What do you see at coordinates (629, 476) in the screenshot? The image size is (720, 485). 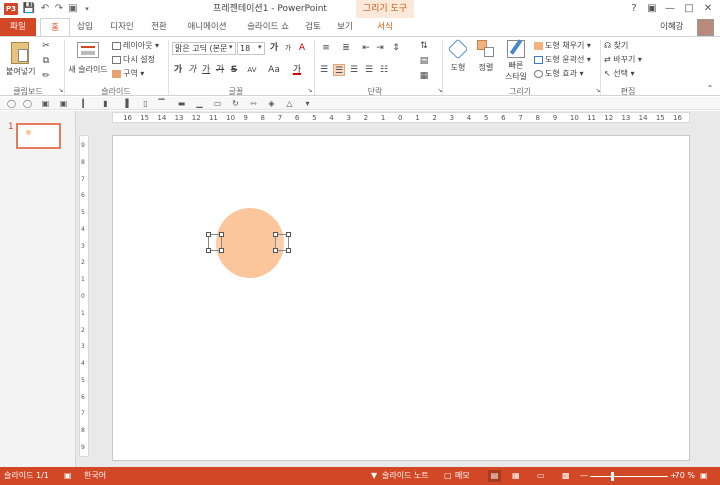 I see `zoom-slider-track` at bounding box center [629, 476].